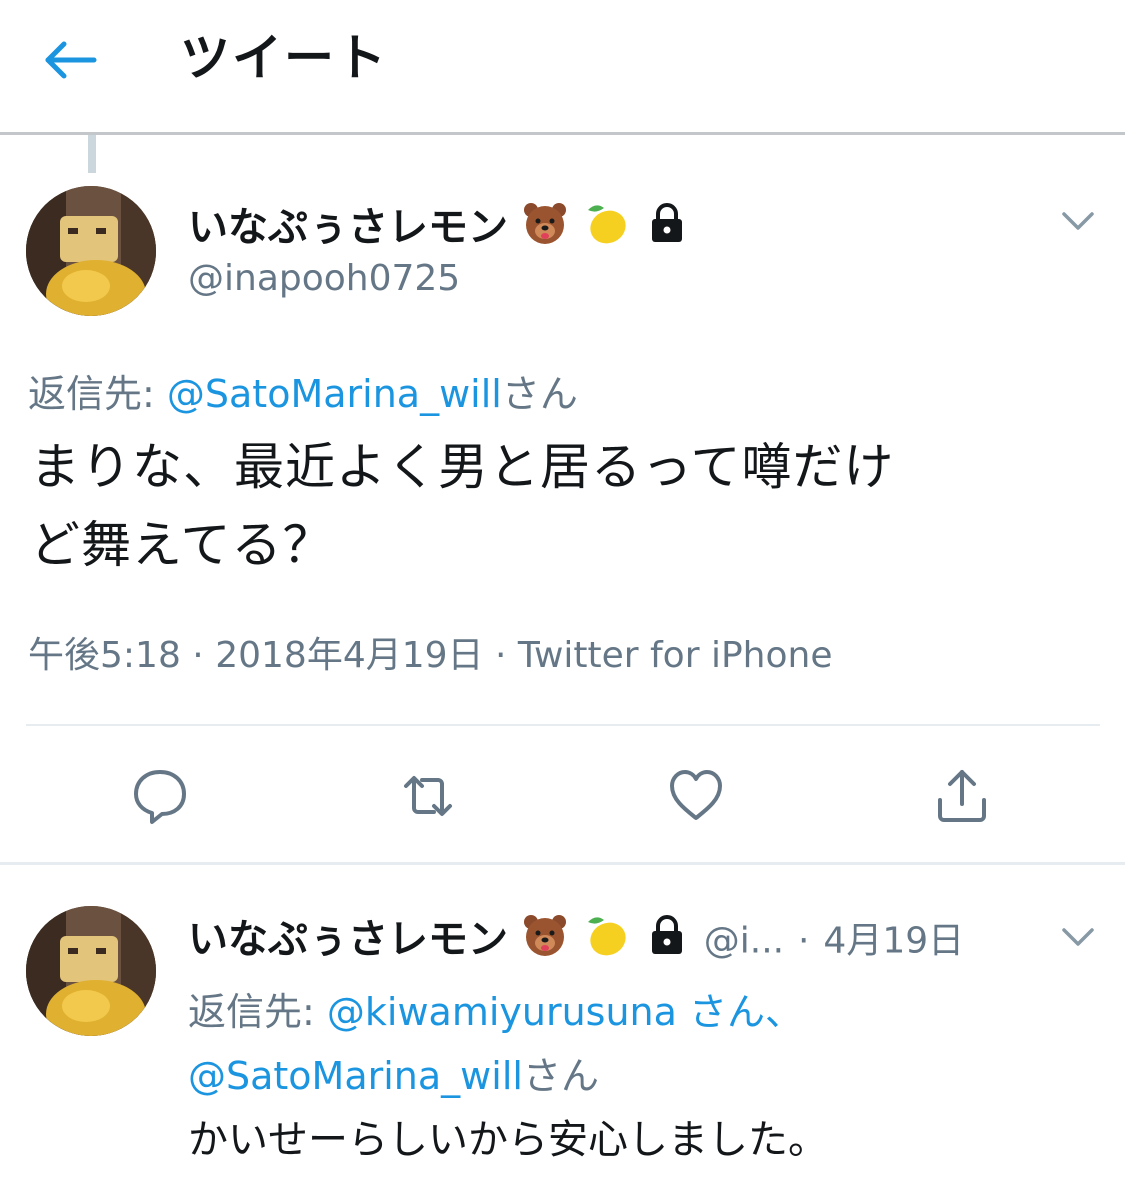 The width and height of the screenshot is (1125, 1189). What do you see at coordinates (104, 655) in the screenshot?
I see `tweet-time: 午後5:18` at bounding box center [104, 655].